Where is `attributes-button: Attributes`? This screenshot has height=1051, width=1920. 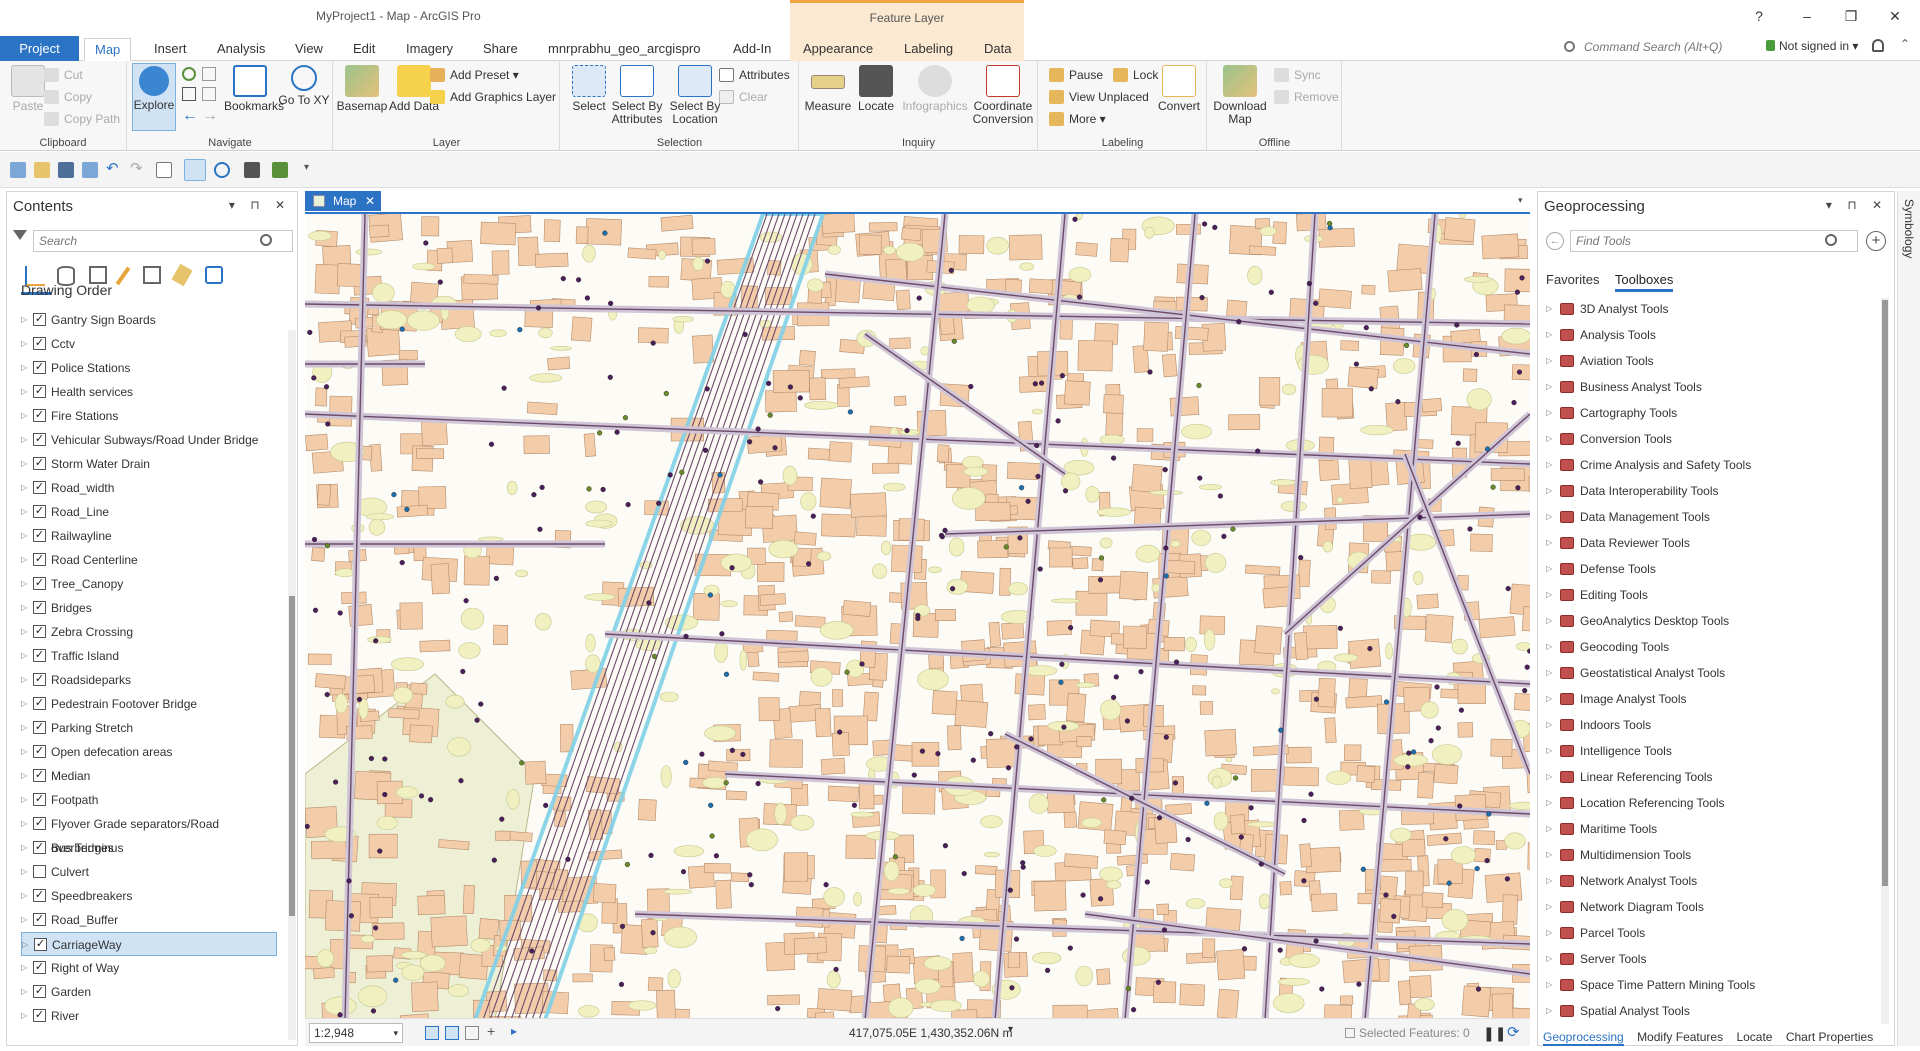 attributes-button: Attributes is located at coordinates (754, 75).